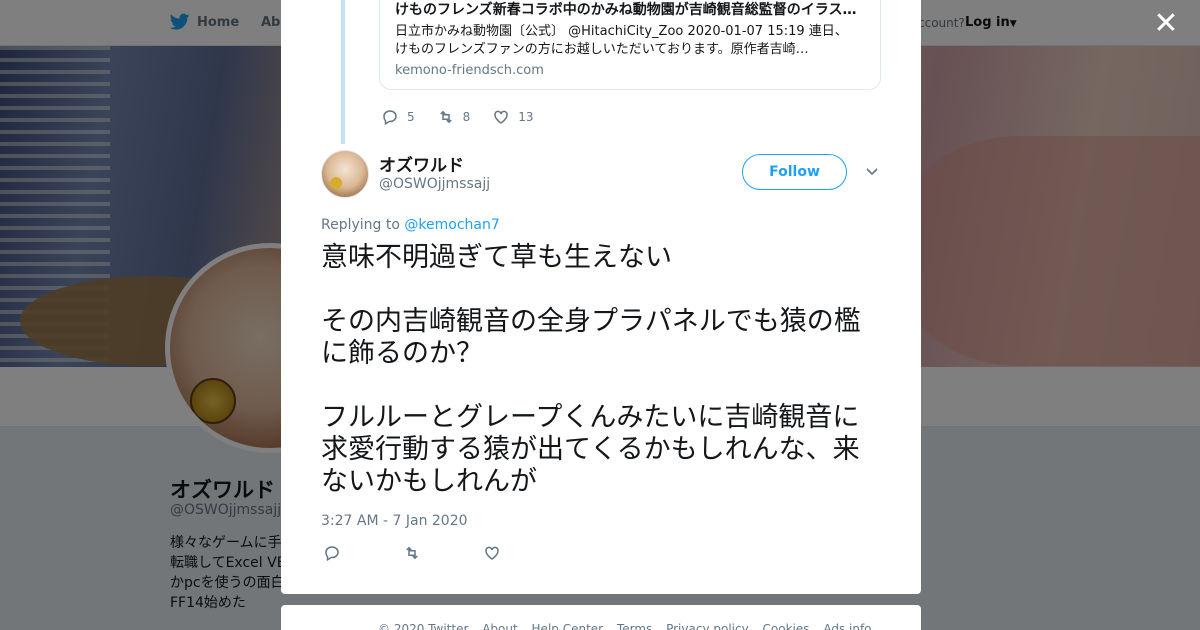 The width and height of the screenshot is (1200, 630). I want to click on tweet-paragraph: 意味不明過ぎて草も生えない, so click(606, 258).